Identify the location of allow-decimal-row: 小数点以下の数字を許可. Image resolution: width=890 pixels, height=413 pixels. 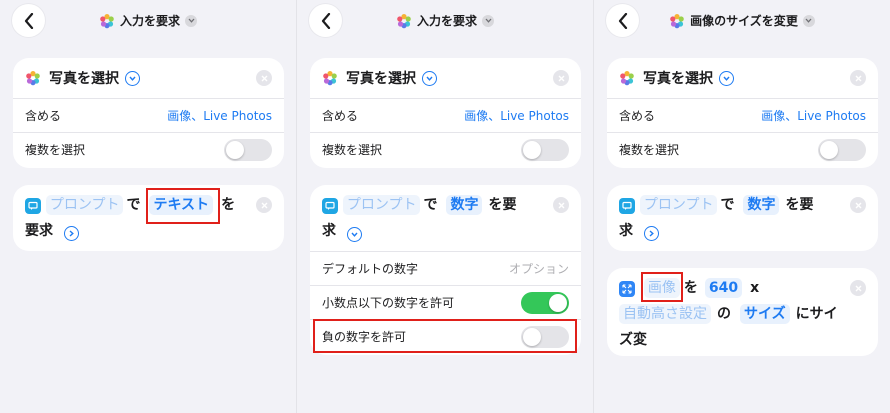
(445, 302).